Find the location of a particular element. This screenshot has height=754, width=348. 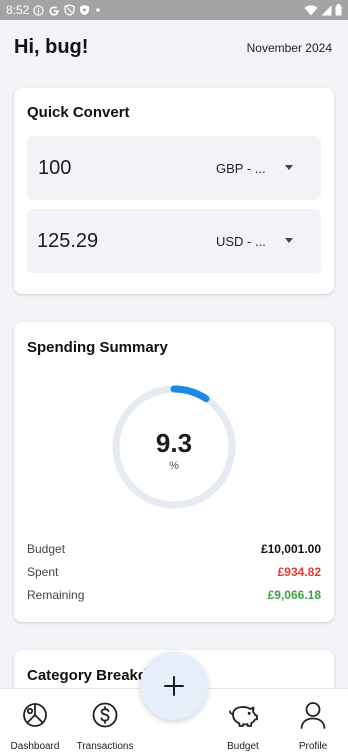

dashboard-icon is located at coordinates (35, 715).